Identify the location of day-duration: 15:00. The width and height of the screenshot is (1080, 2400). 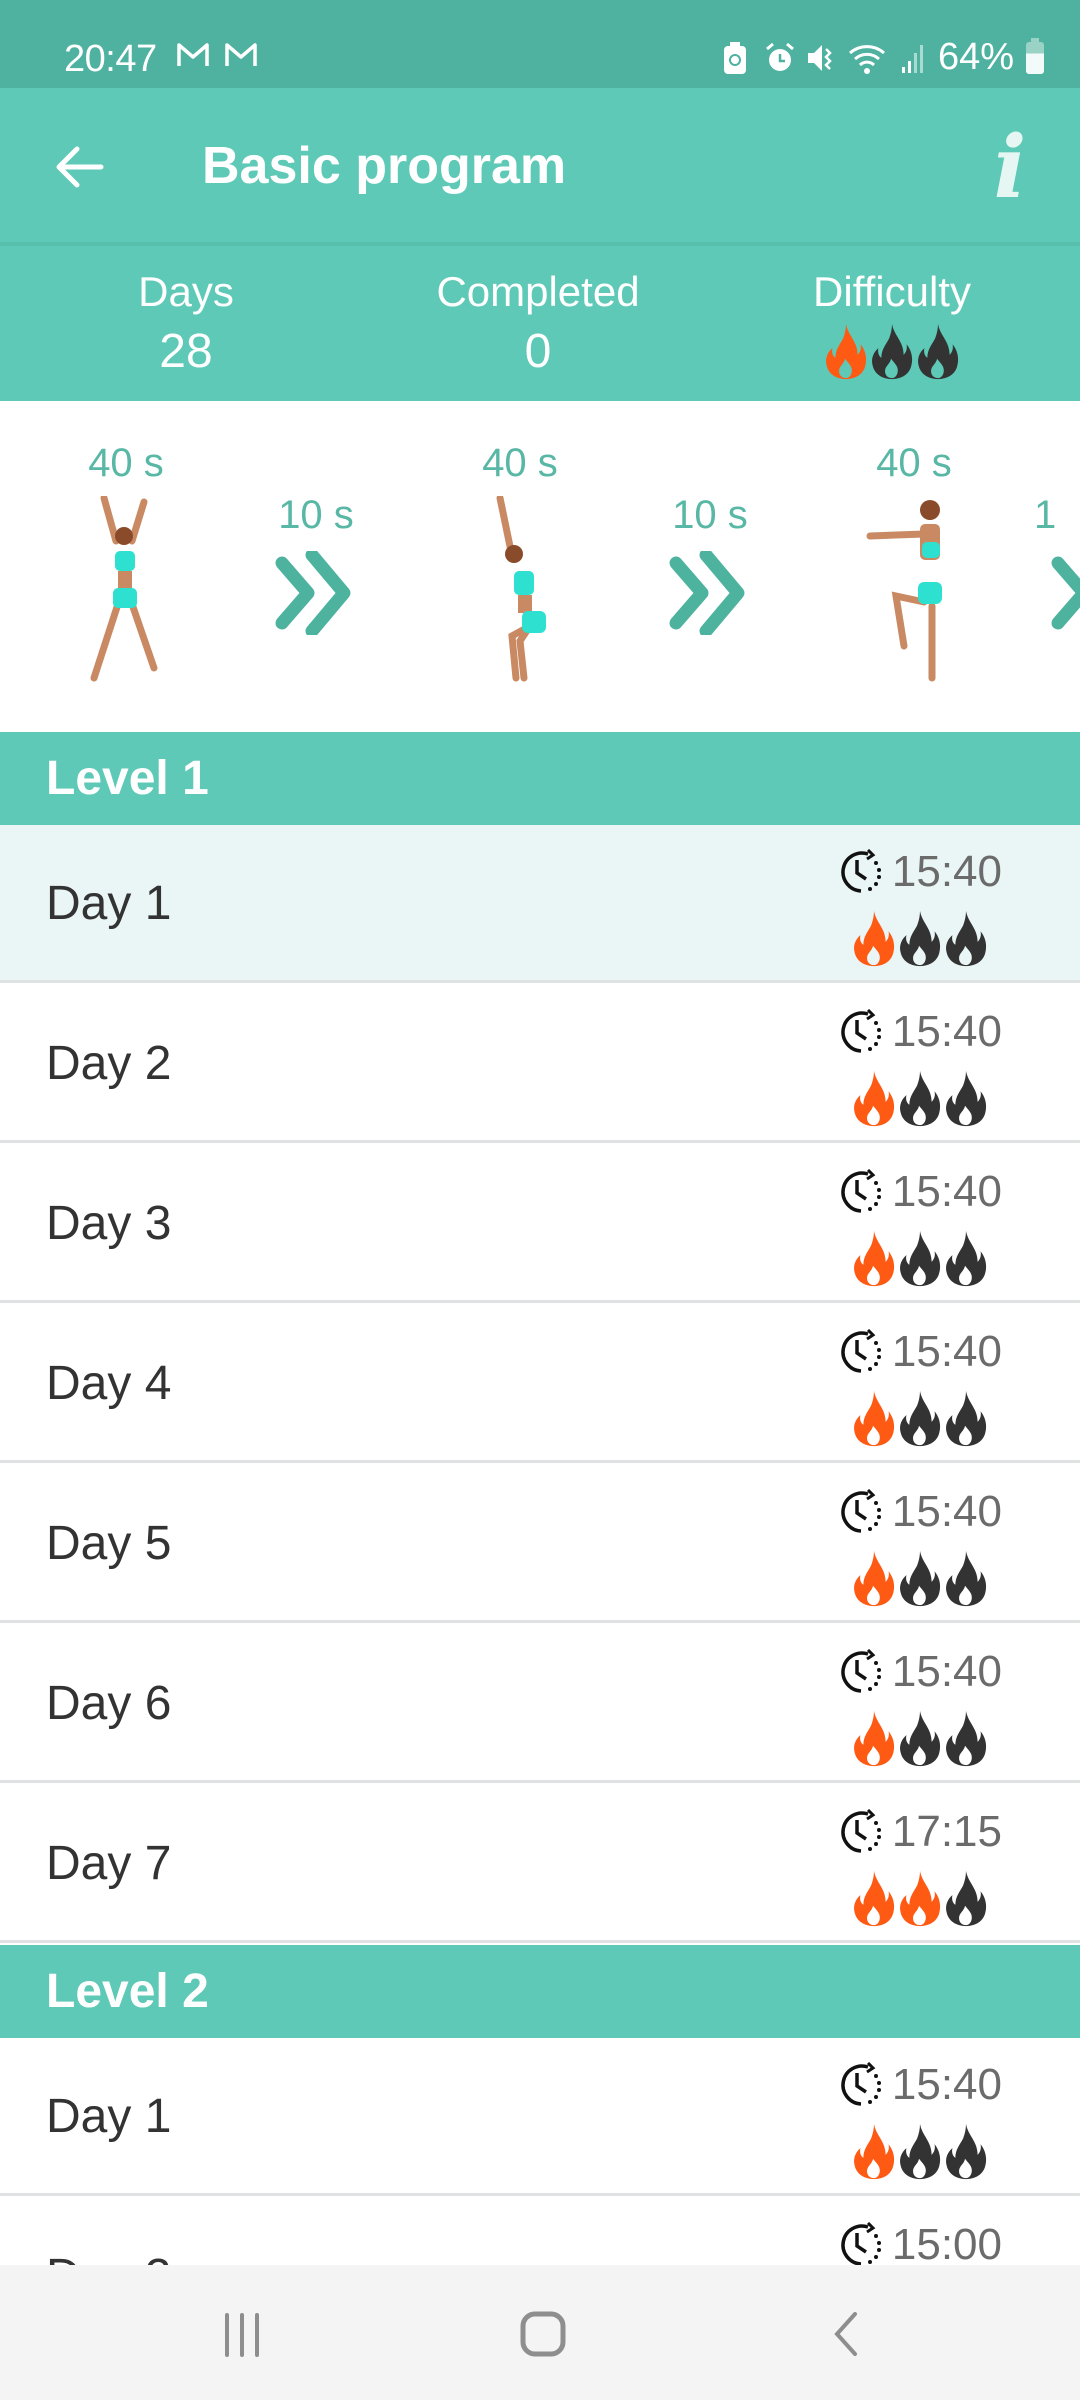
(912, 2245).